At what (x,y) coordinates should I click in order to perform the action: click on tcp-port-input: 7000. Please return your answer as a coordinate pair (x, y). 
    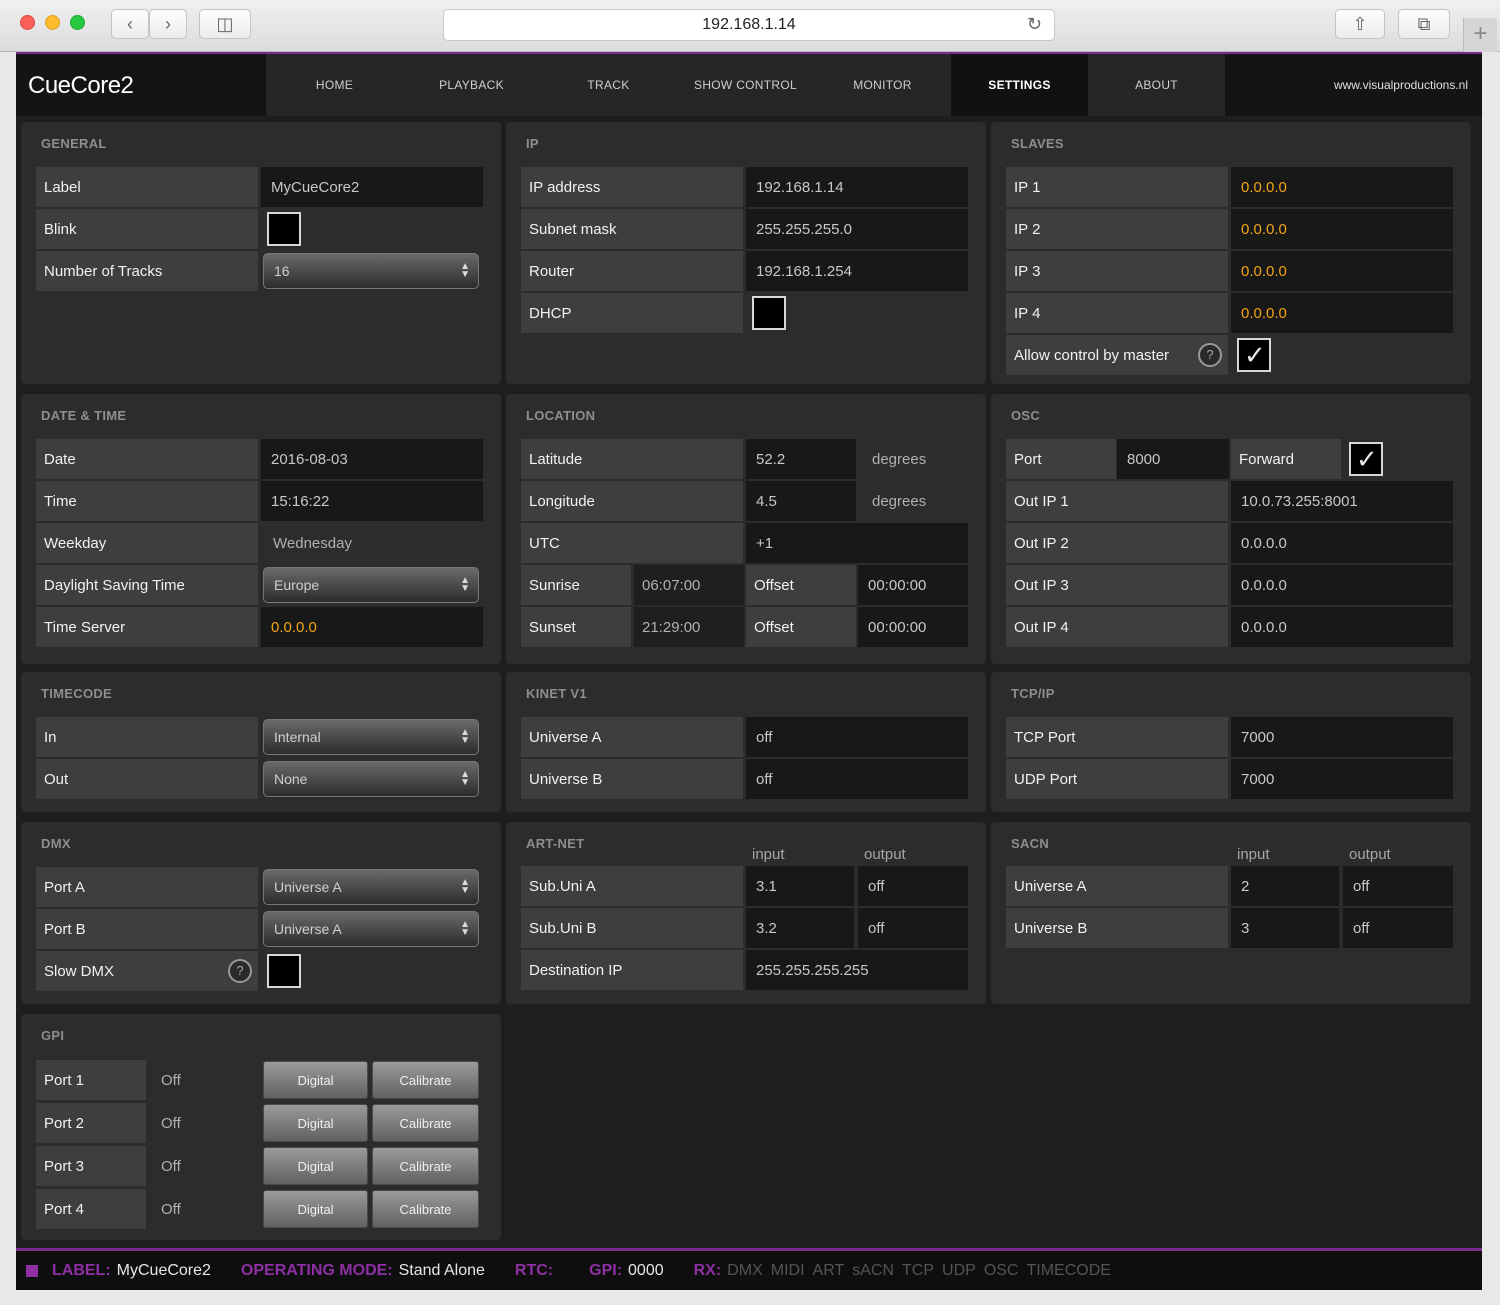
    Looking at the image, I should click on (1342, 737).